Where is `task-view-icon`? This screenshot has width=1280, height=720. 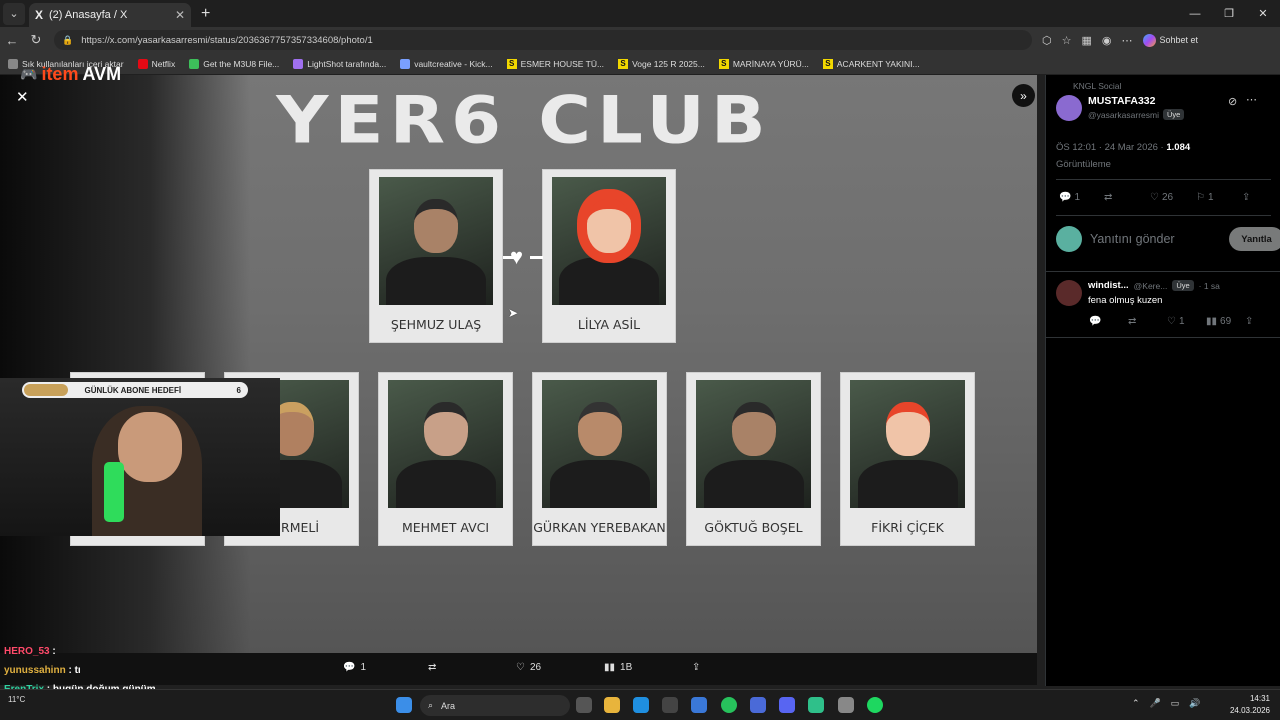
task-view-icon is located at coordinates (584, 705).